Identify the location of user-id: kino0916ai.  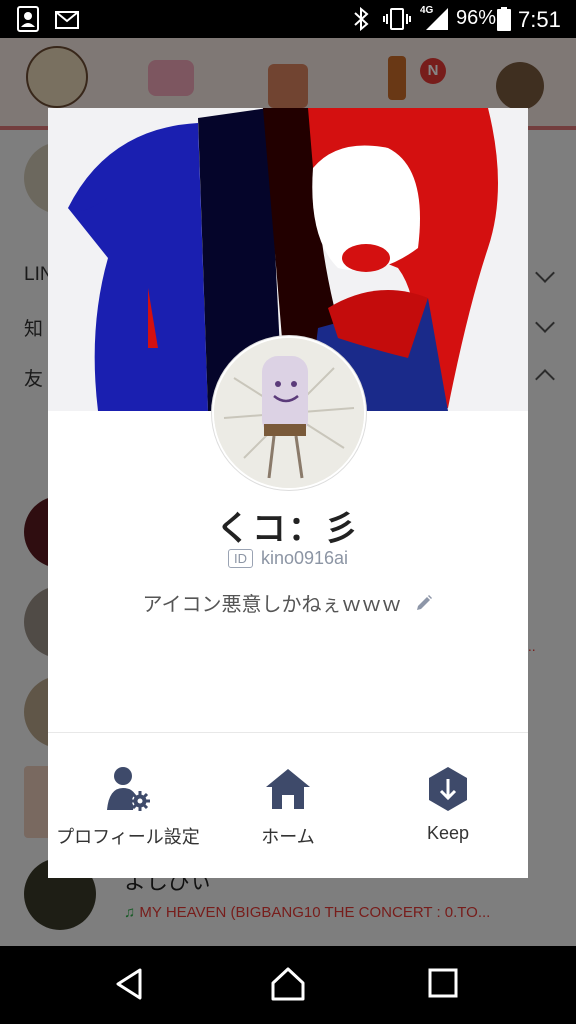
(304, 558).